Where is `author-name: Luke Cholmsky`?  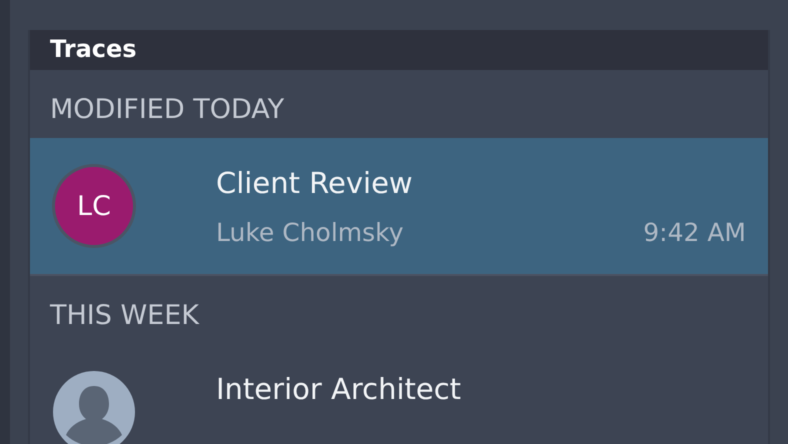 author-name: Luke Cholmsky is located at coordinates (310, 232).